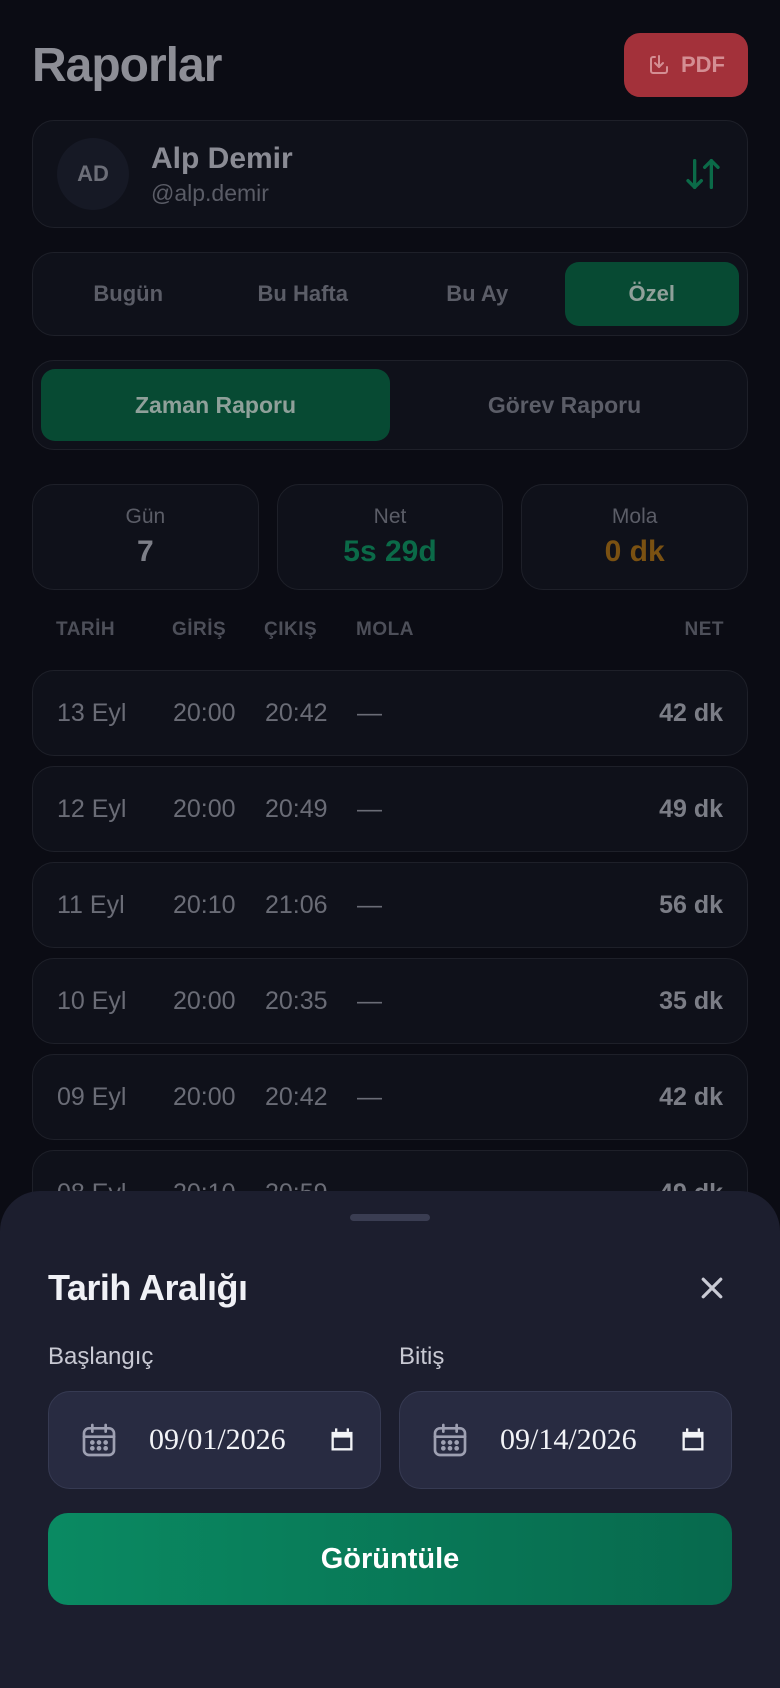 The width and height of the screenshot is (780, 1688). Describe the element at coordinates (390, 905) in the screenshot. I see `table-row: 11 Eyl 20:10 21:06 — 56 dk` at that location.